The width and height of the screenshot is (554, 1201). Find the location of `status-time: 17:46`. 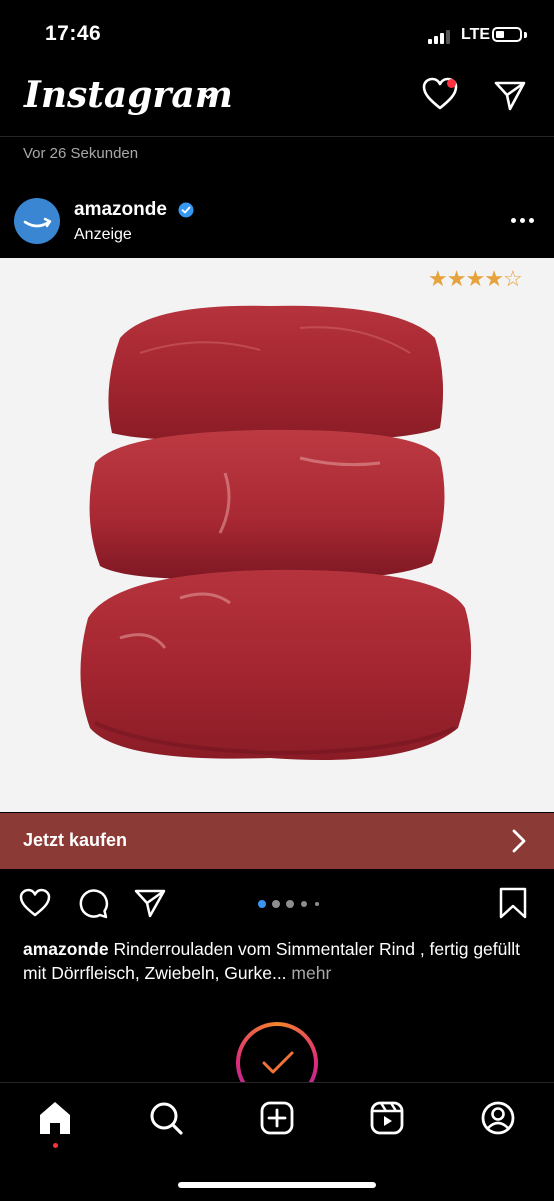

status-time: 17:46 is located at coordinates (73, 33).